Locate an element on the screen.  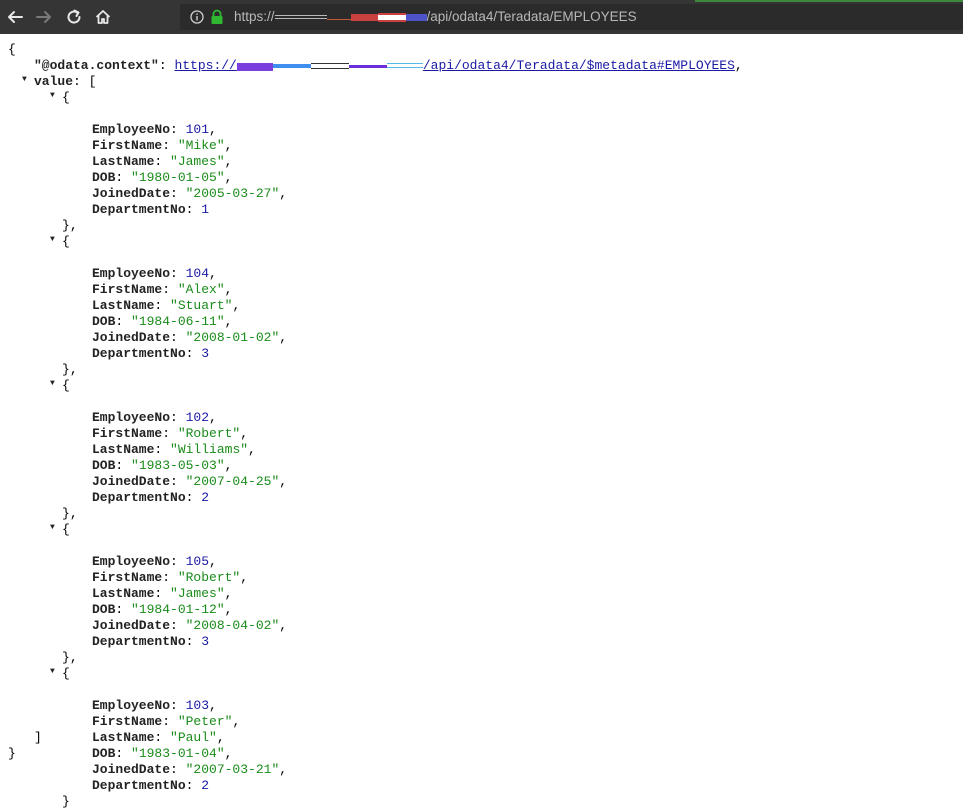
field-value: "James" is located at coordinates (197, 593).